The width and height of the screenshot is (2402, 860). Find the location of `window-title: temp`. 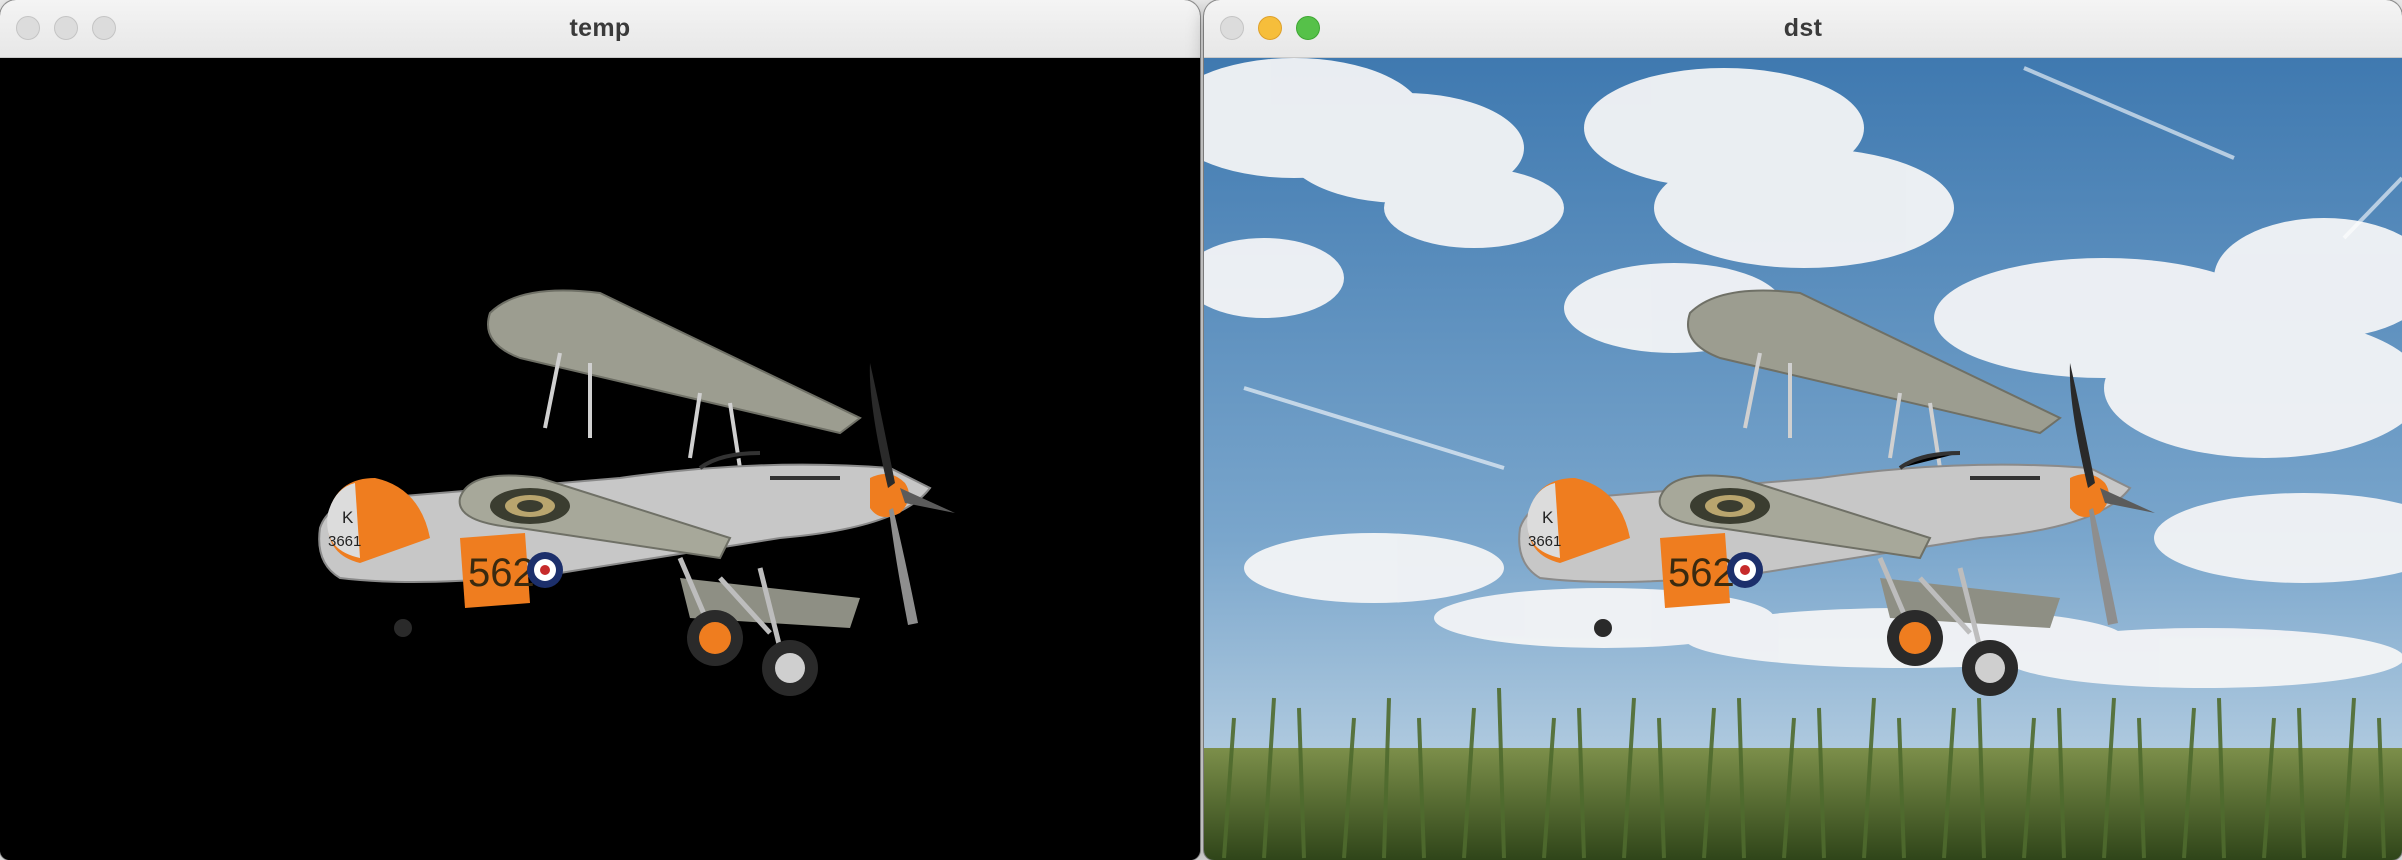

window-title: temp is located at coordinates (600, 28).